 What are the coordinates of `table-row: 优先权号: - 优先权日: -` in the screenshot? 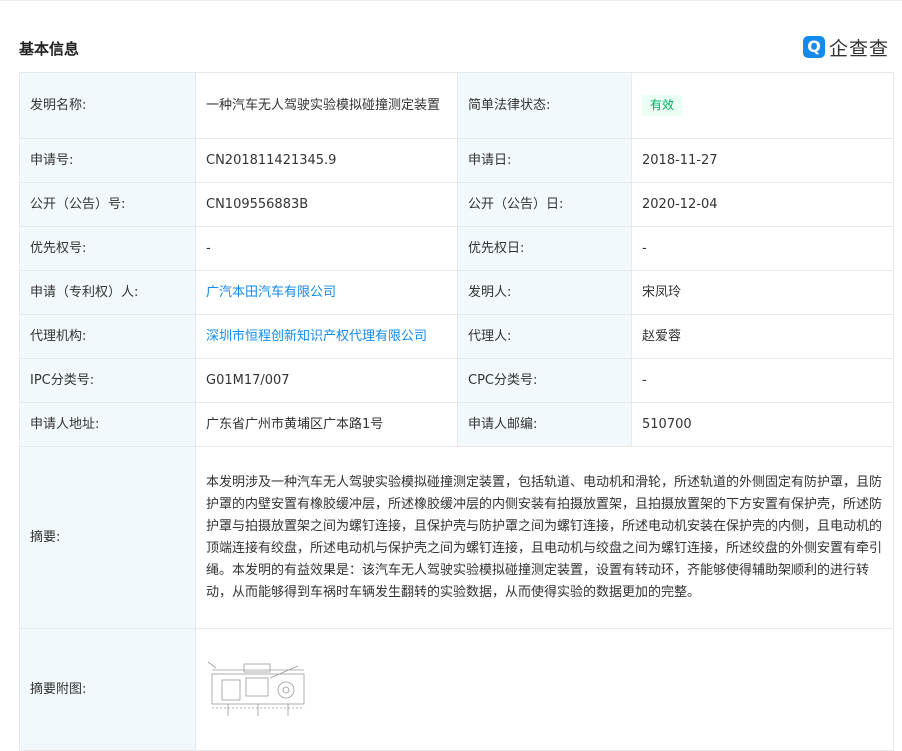 It's located at (456, 248).